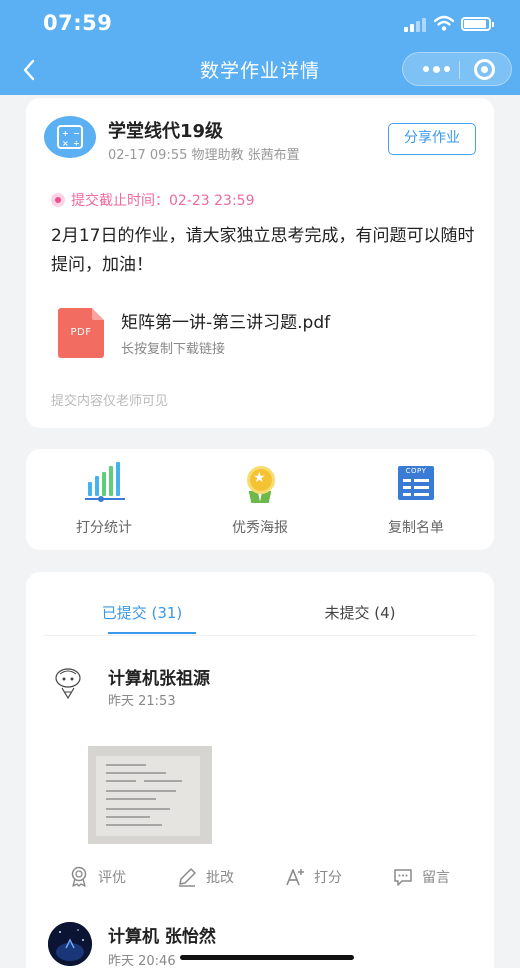  What do you see at coordinates (415, 25) in the screenshot?
I see `signal-icon` at bounding box center [415, 25].